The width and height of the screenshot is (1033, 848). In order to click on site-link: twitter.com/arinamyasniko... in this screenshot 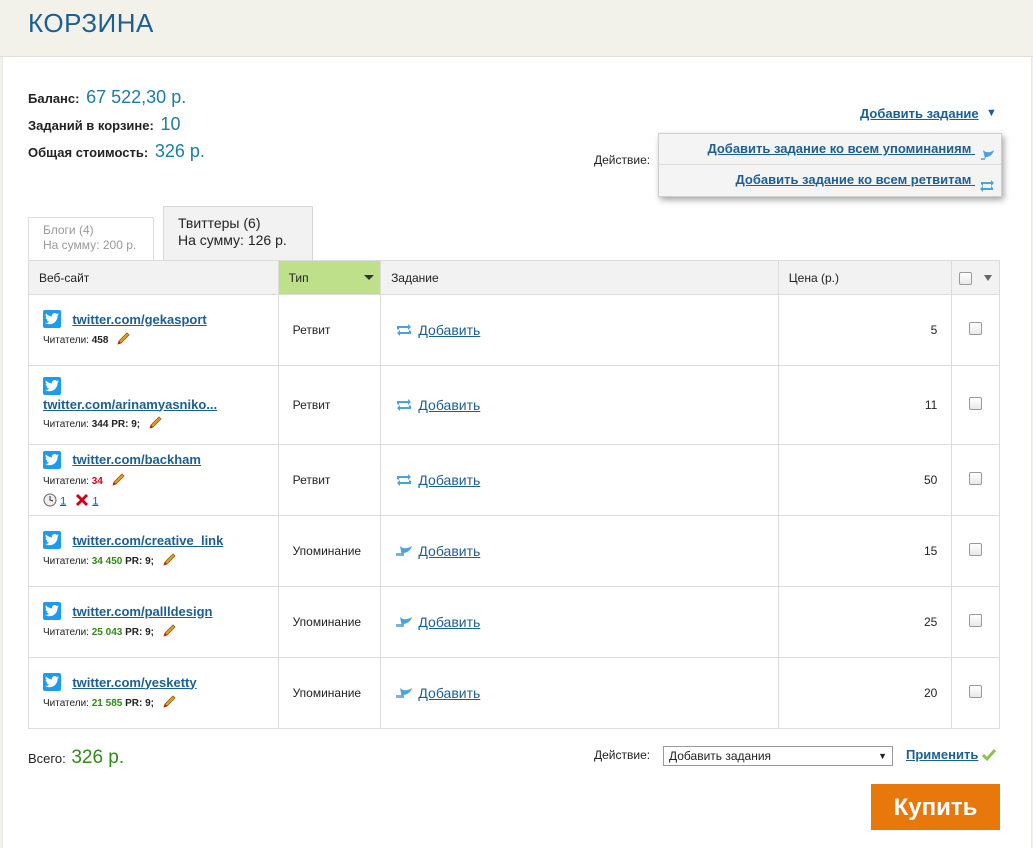, I will do `click(160, 404)`.